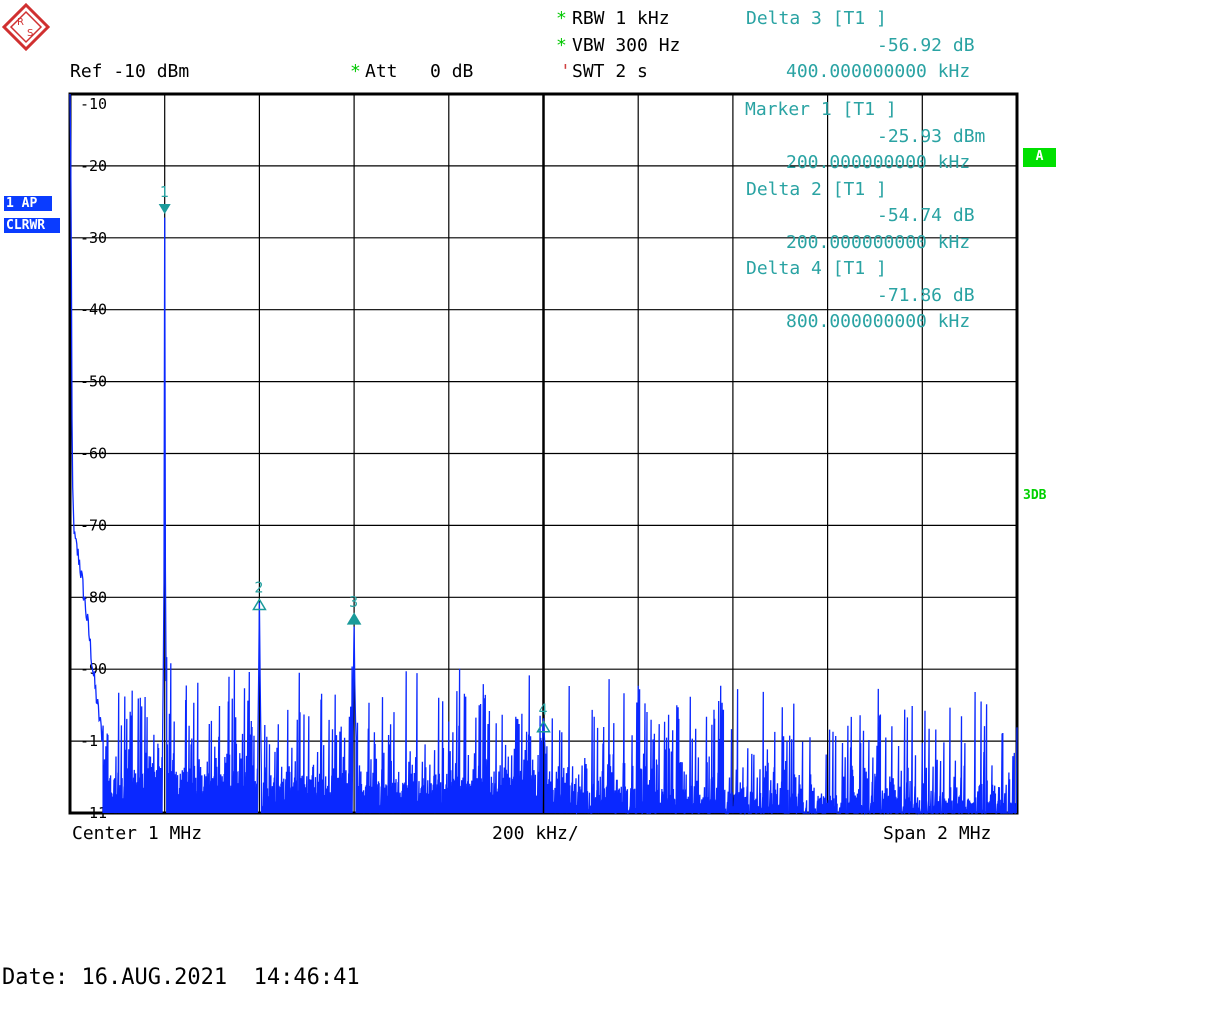 The width and height of the screenshot is (1209, 1022). What do you see at coordinates (93, 166) in the screenshot?
I see `y-tick-label: -20` at bounding box center [93, 166].